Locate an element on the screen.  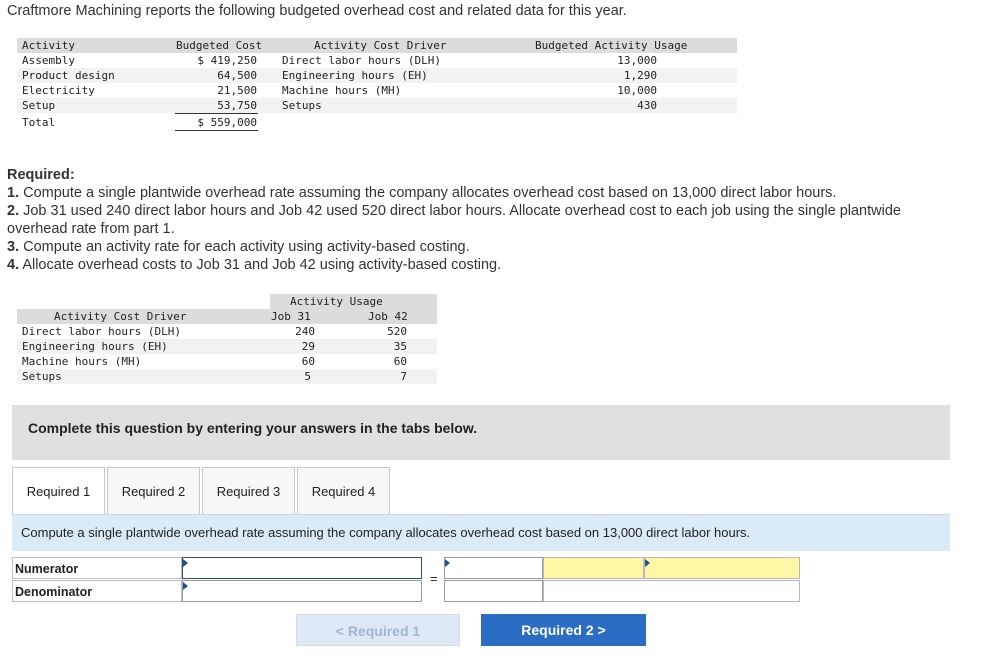
row-activity: Setup is located at coordinates (39, 105).